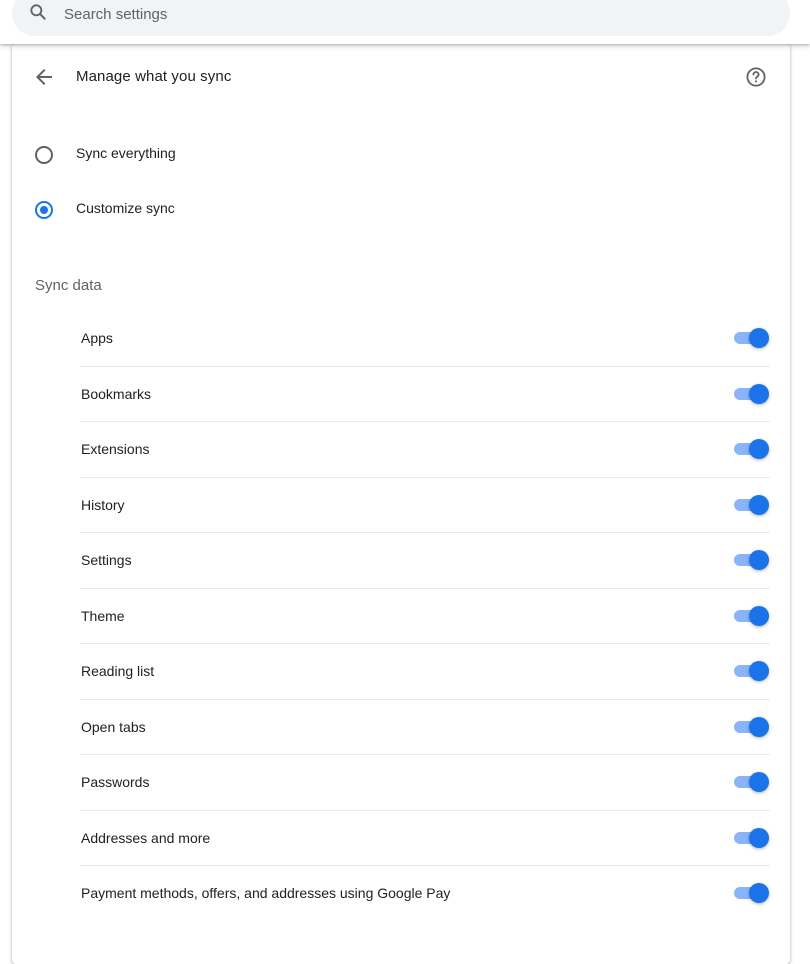 This screenshot has width=810, height=964. Describe the element at coordinates (103, 504) in the screenshot. I see `sync-item-label: History` at that location.